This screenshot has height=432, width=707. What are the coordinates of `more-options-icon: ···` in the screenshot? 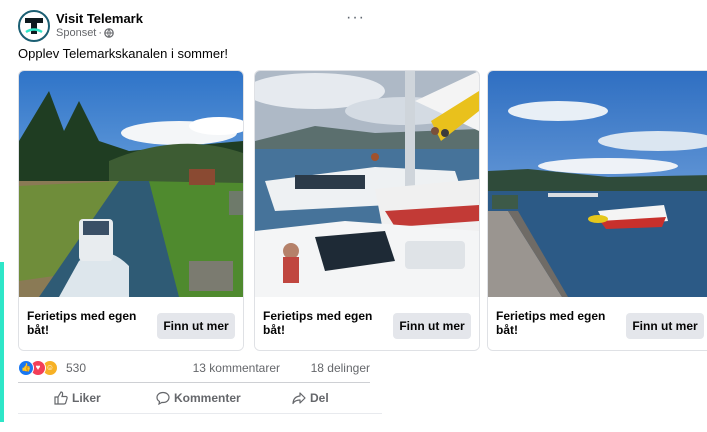 It's located at (355, 18).